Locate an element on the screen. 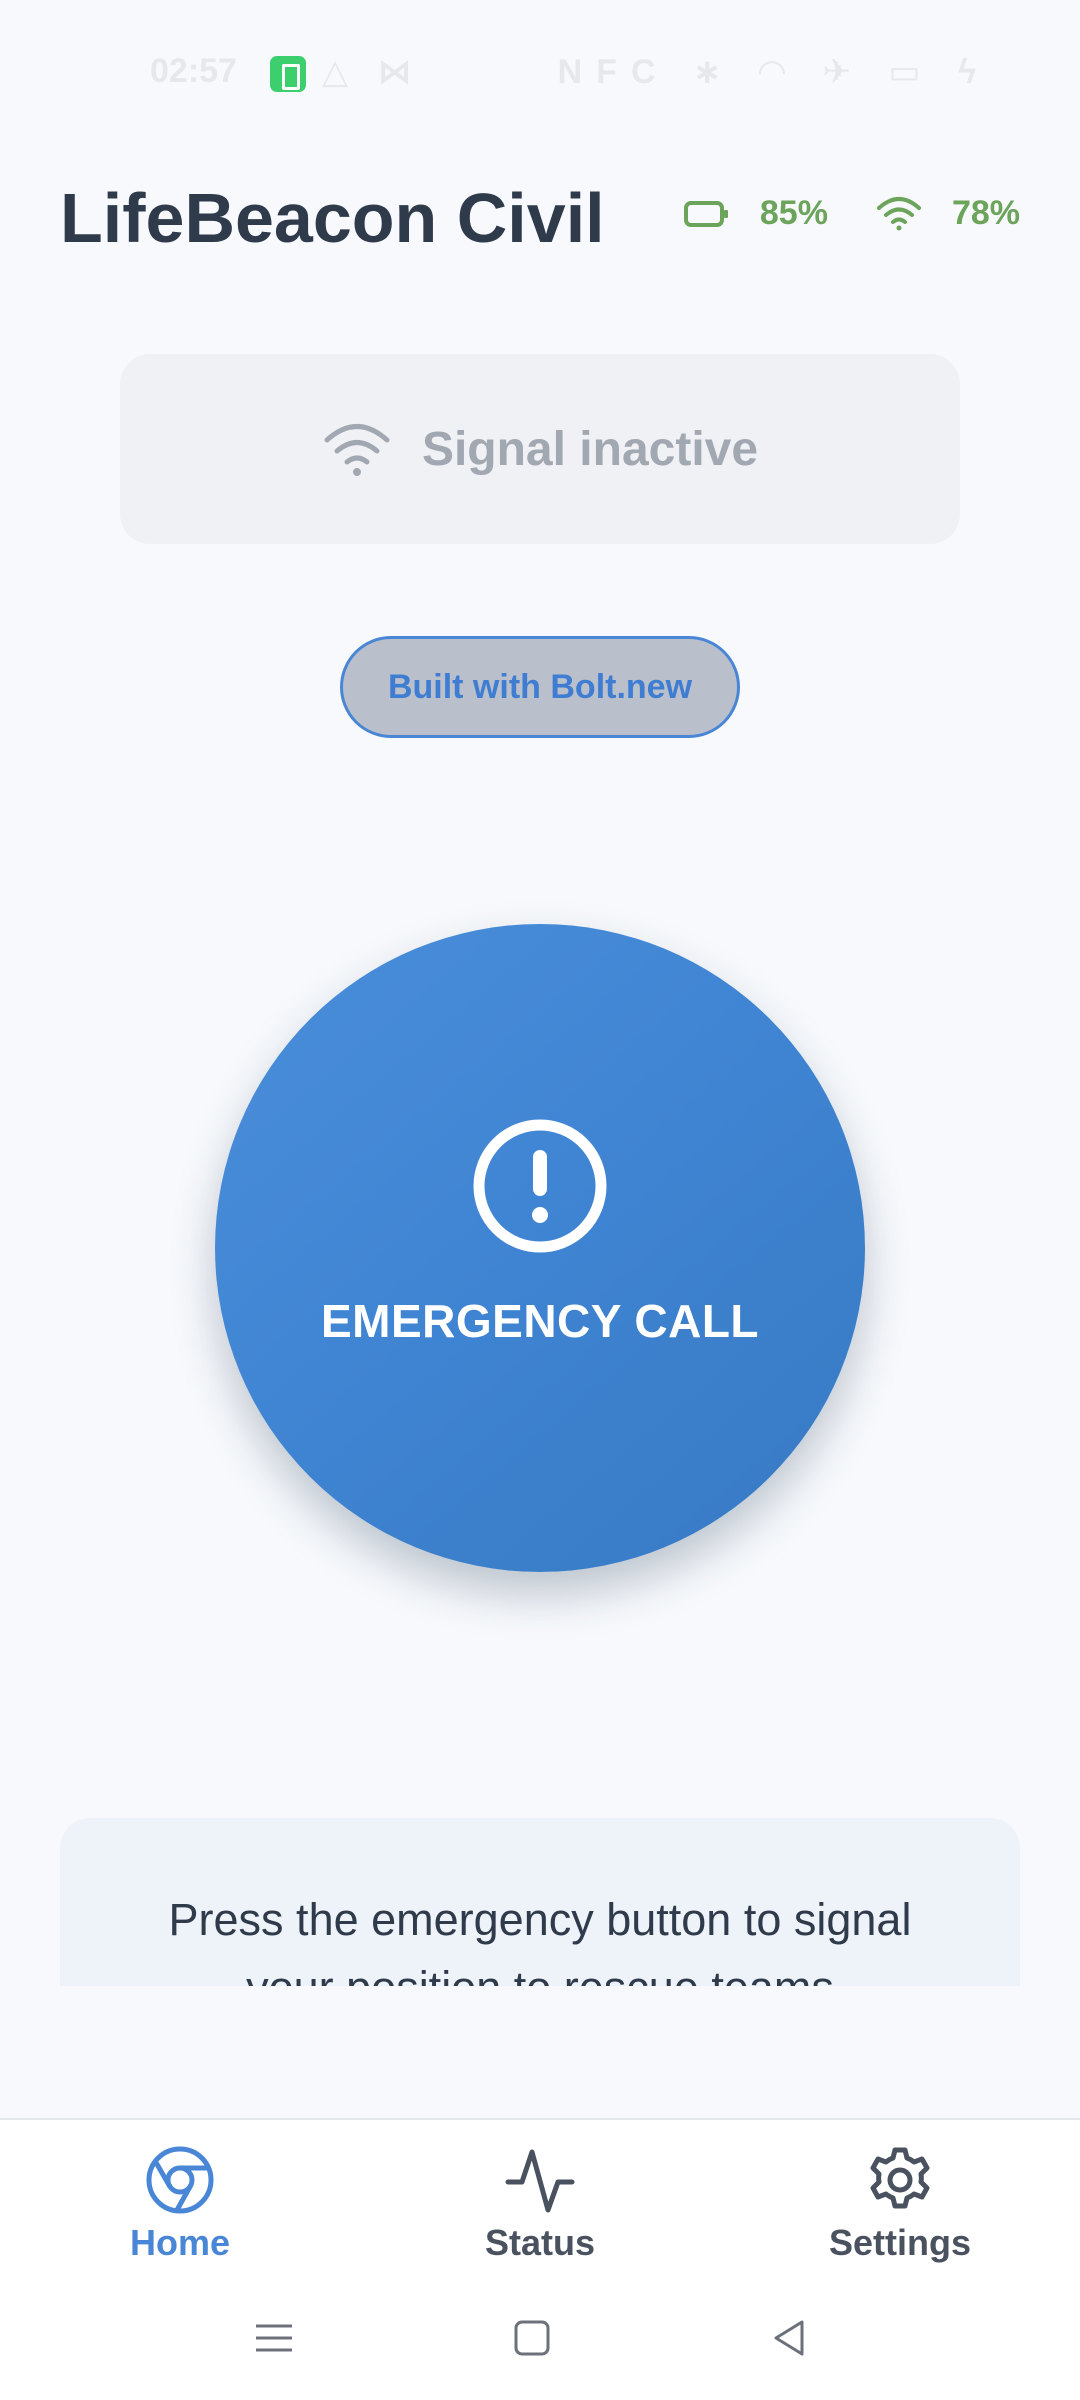 Image resolution: width=1080 pixels, height=2400 pixels. header-stats: 85% 78% is located at coordinates (828, 213).